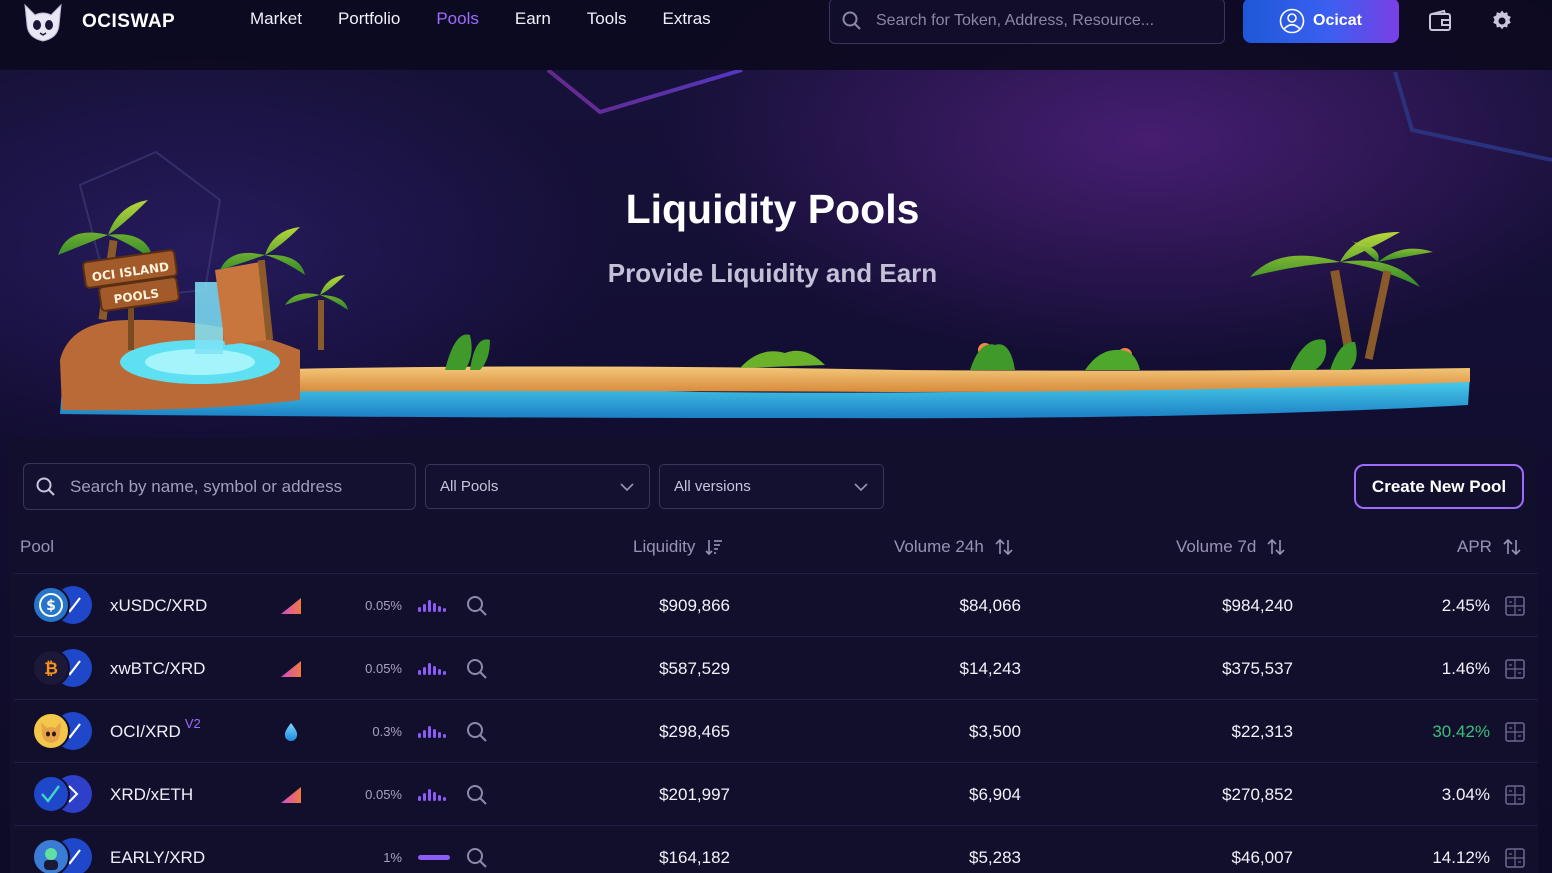 The width and height of the screenshot is (1552, 873). What do you see at coordinates (1292, 21) in the screenshot?
I see `user-icon` at bounding box center [1292, 21].